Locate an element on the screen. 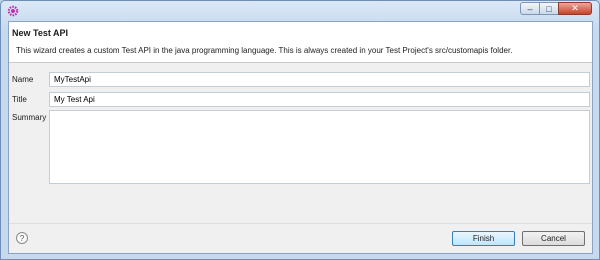  help-icon: ? is located at coordinates (22, 238).